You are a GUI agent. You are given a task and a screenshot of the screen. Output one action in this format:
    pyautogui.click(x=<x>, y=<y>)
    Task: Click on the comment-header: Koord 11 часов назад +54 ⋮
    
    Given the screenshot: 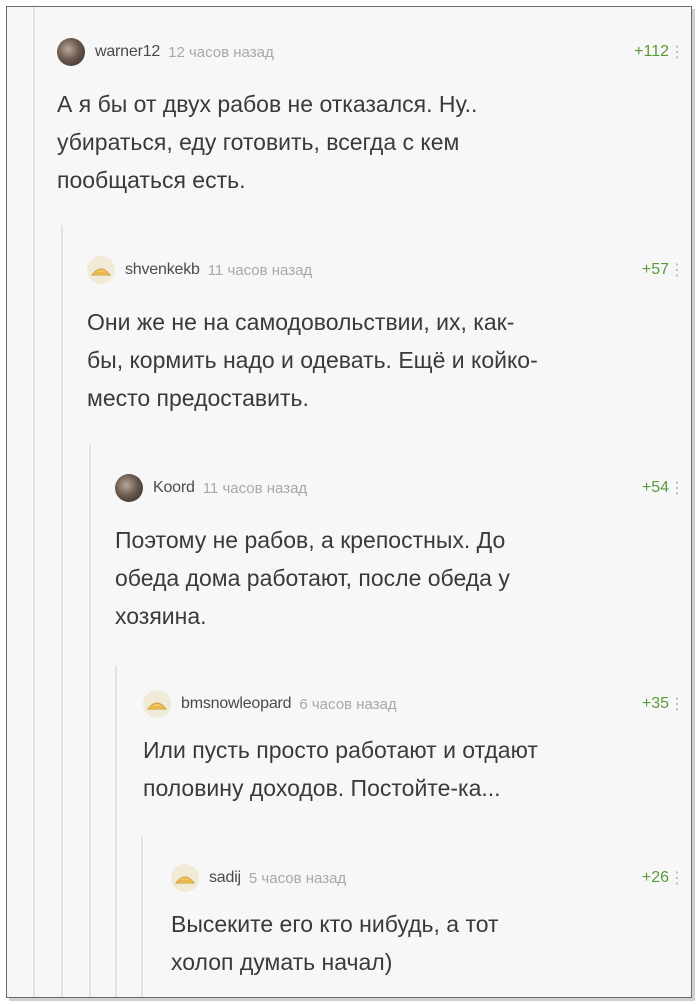 What is the action you would take?
    pyautogui.click(x=403, y=488)
    